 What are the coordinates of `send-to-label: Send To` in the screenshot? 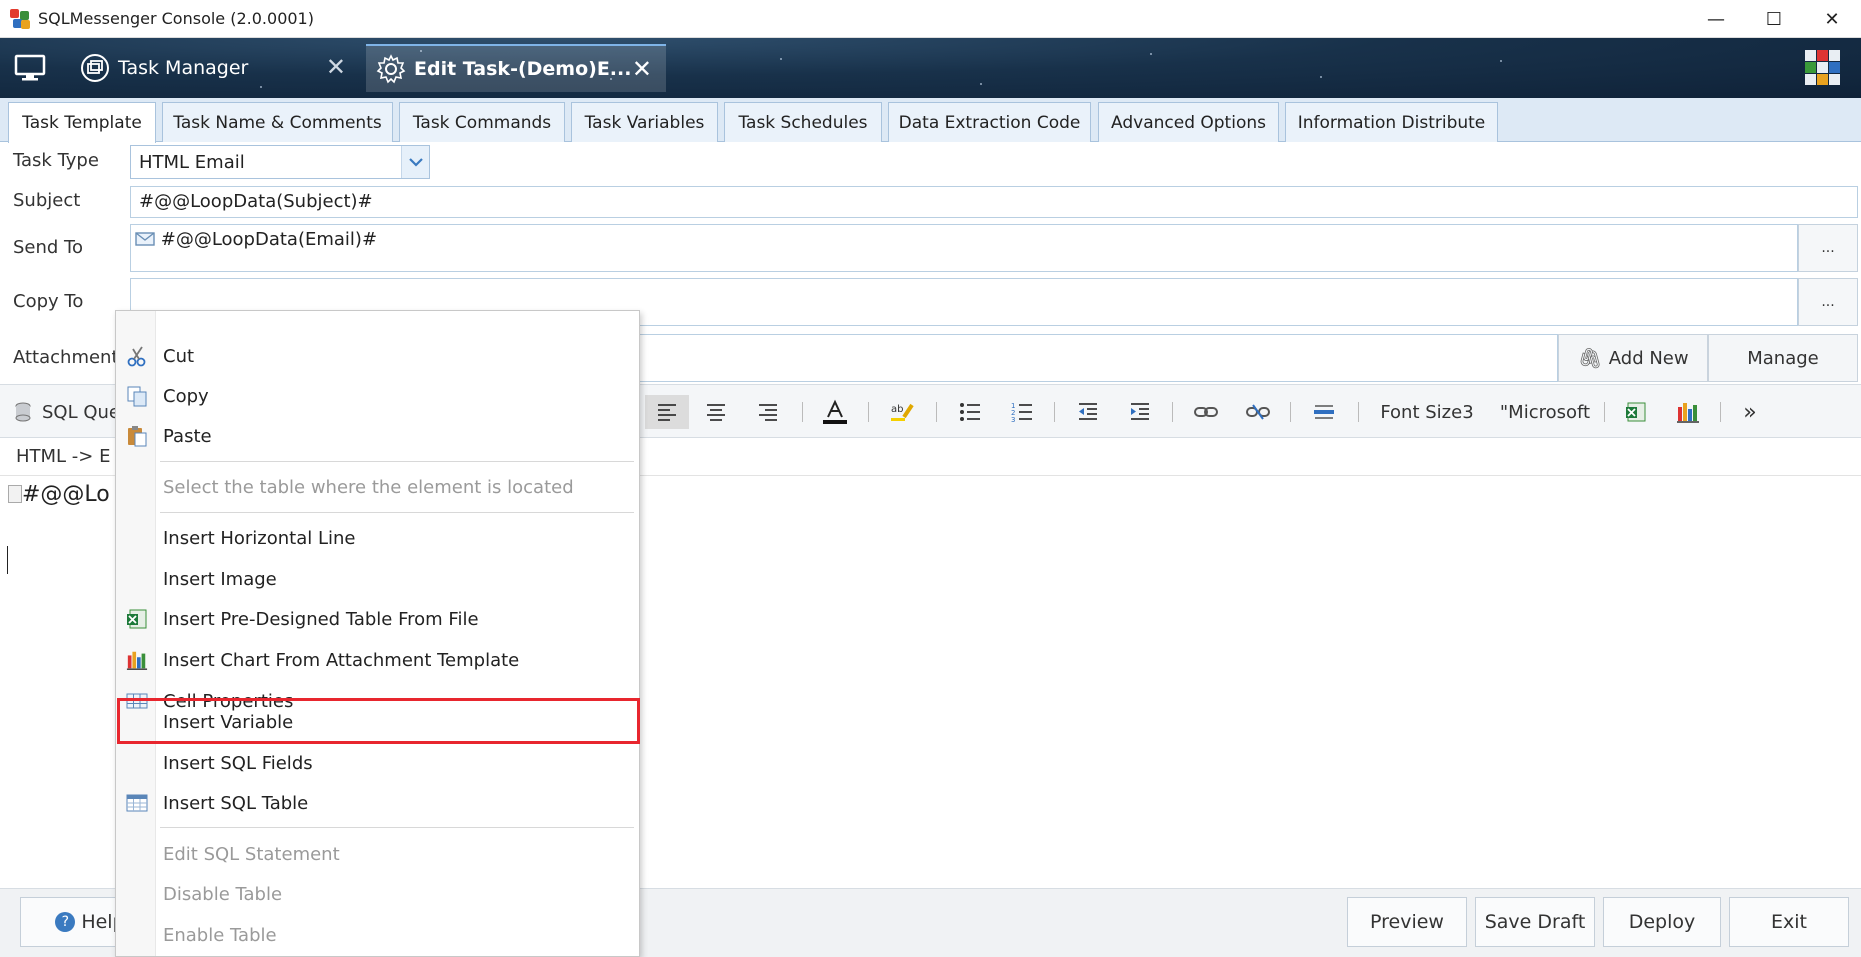 It's located at (48, 247).